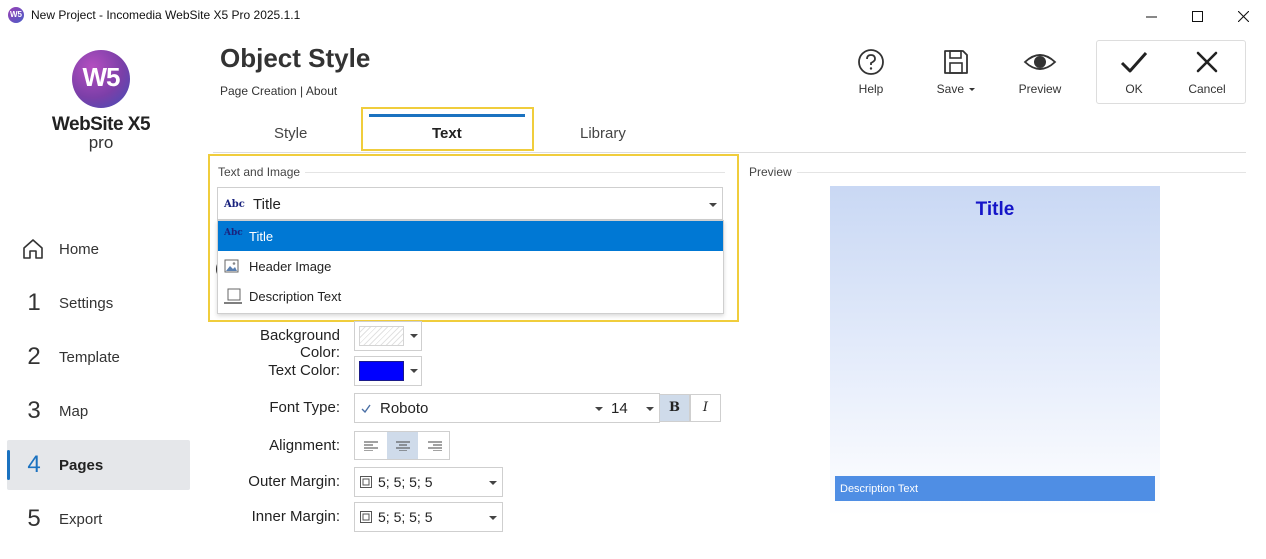 The height and width of the screenshot is (559, 1266). I want to click on sidebar-item-settings: 1 Settings, so click(98, 303).